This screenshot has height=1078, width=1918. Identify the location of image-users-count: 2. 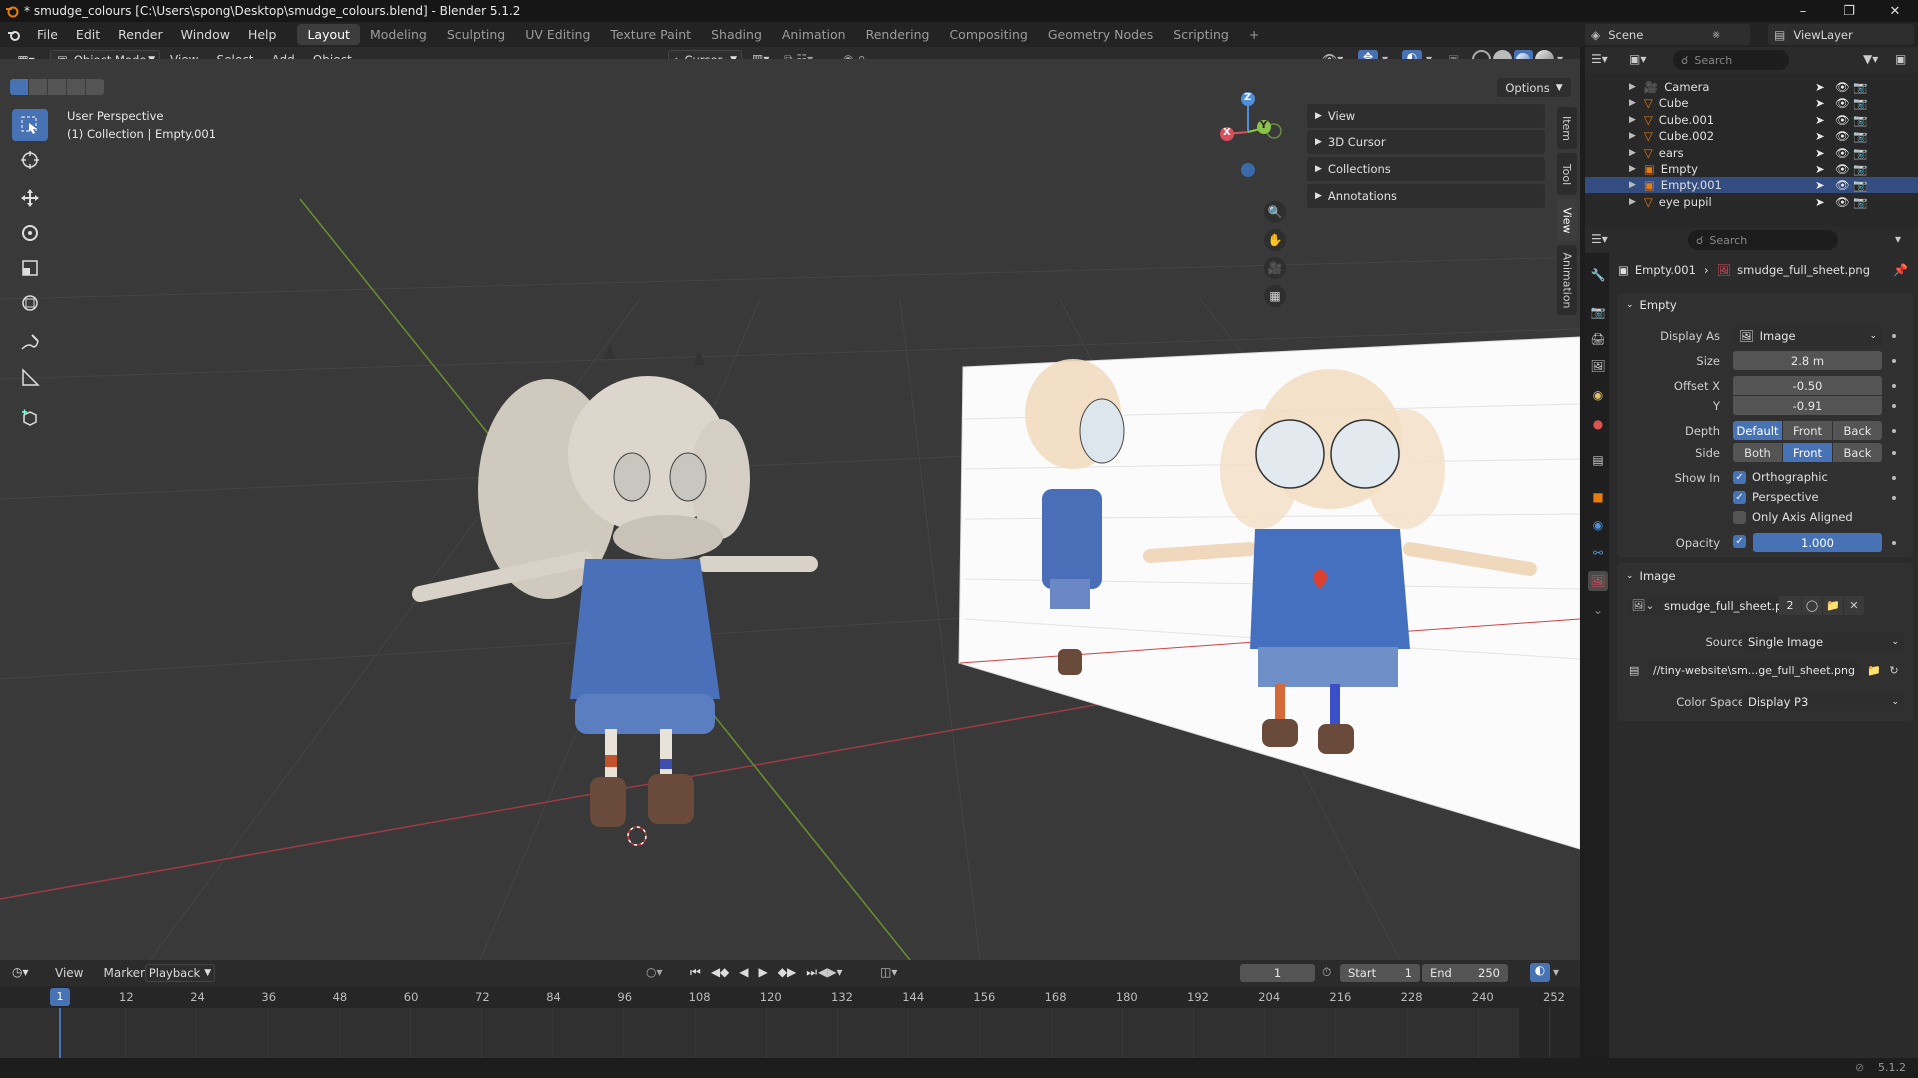
(1790, 605).